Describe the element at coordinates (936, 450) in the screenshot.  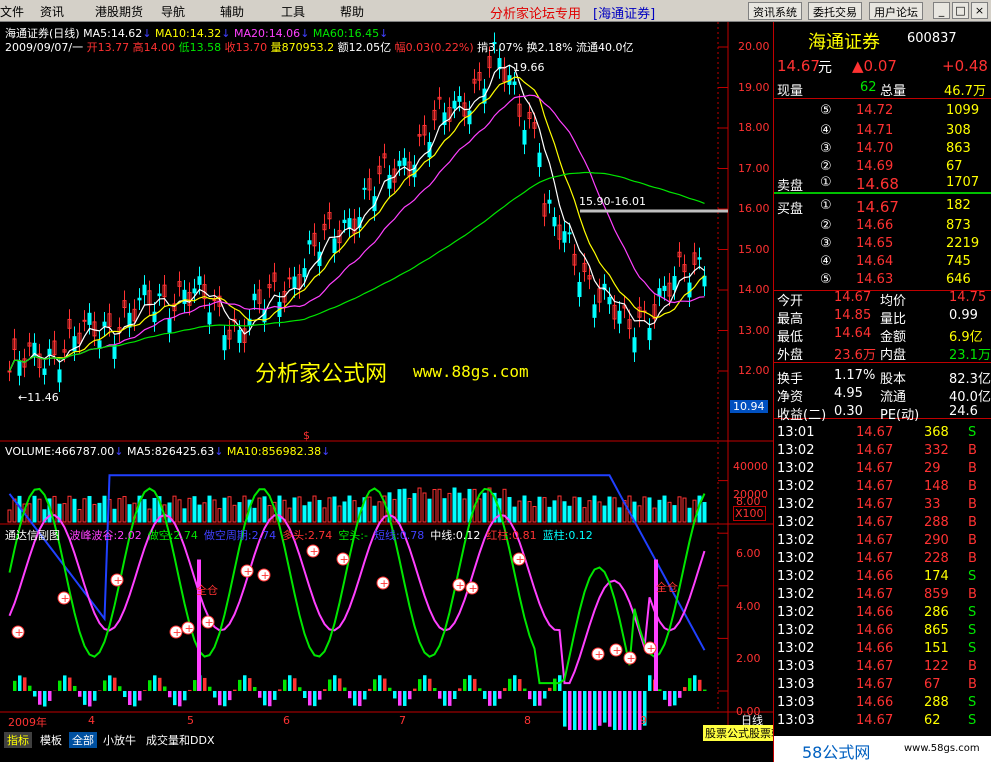
I see `tick-volume: 332` at that location.